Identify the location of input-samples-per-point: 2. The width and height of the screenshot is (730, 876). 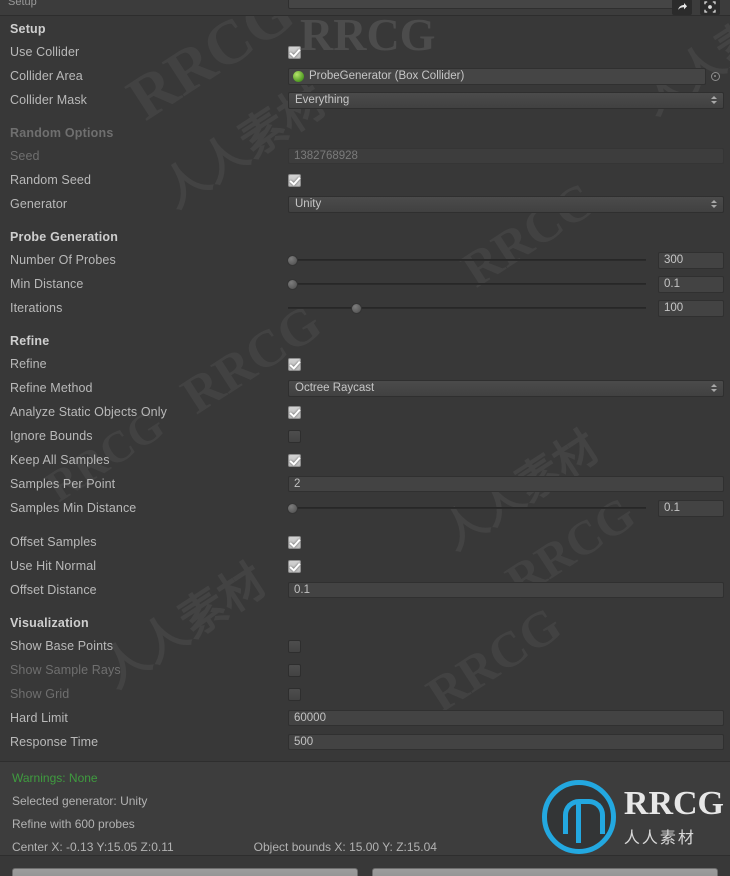
(506, 484).